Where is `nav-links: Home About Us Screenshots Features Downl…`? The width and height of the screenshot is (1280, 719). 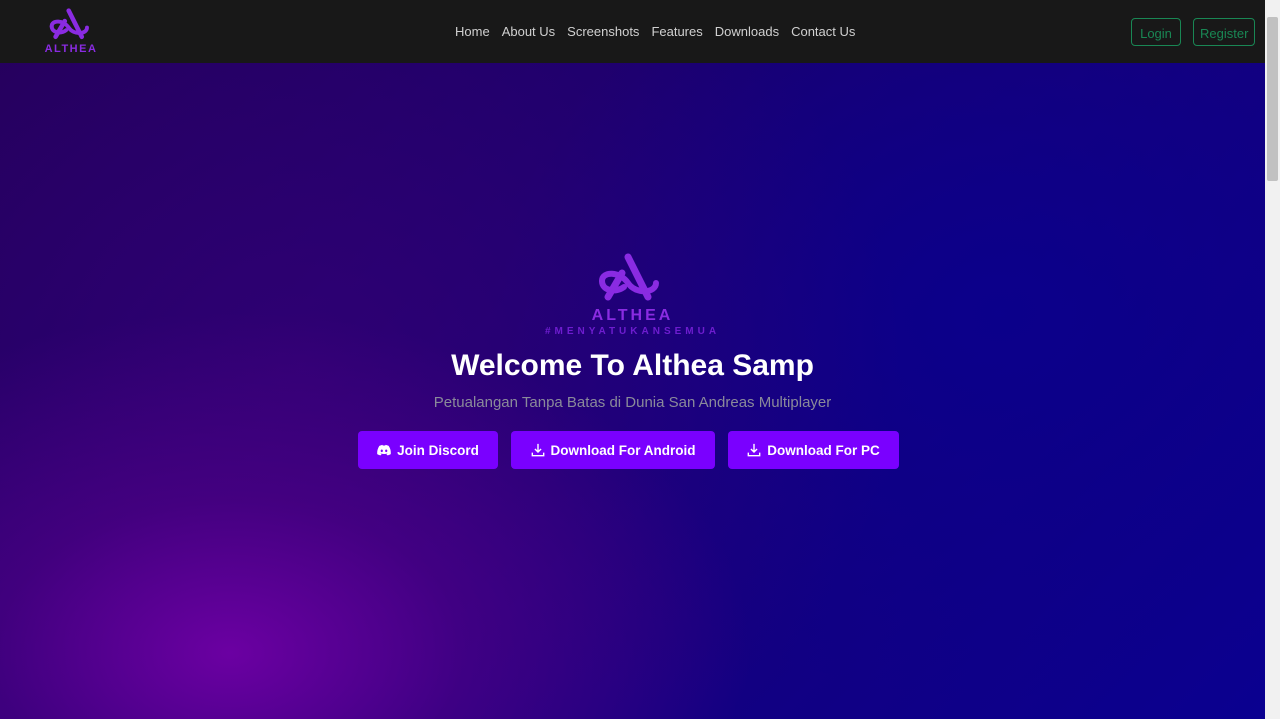 nav-links: Home About Us Screenshots Features Downl… is located at coordinates (655, 31).